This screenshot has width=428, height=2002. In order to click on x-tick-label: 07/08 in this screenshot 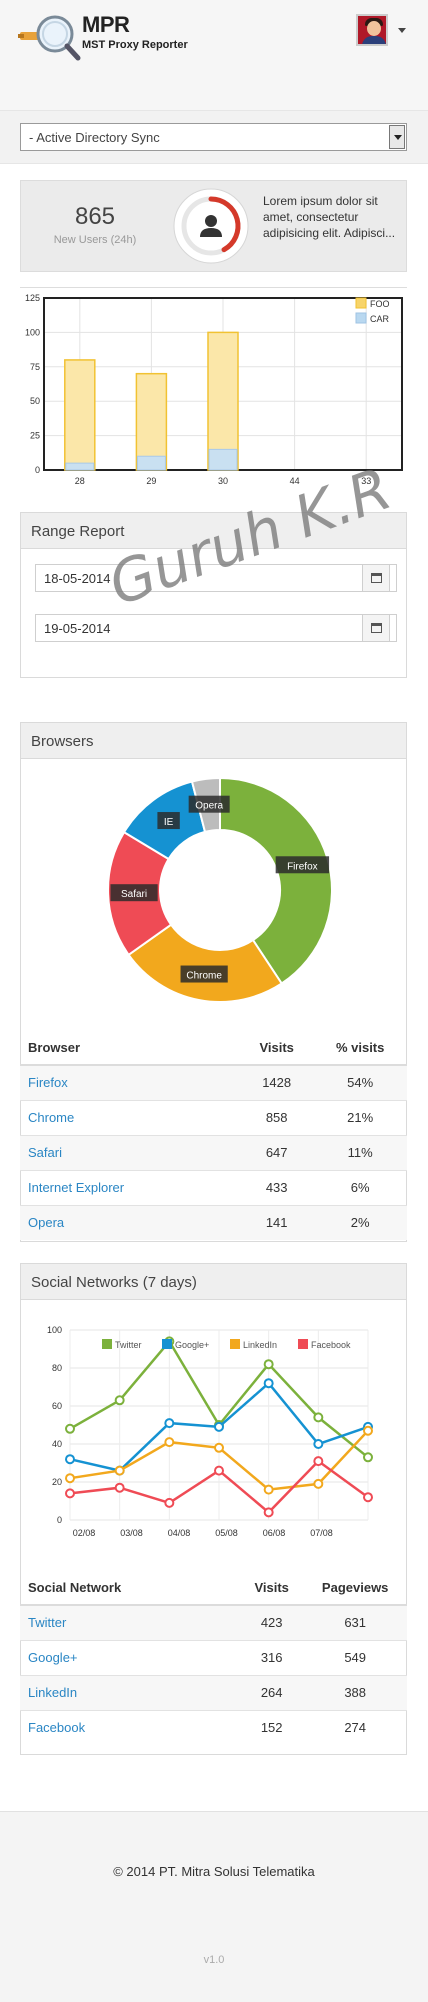, I will do `click(321, 1533)`.